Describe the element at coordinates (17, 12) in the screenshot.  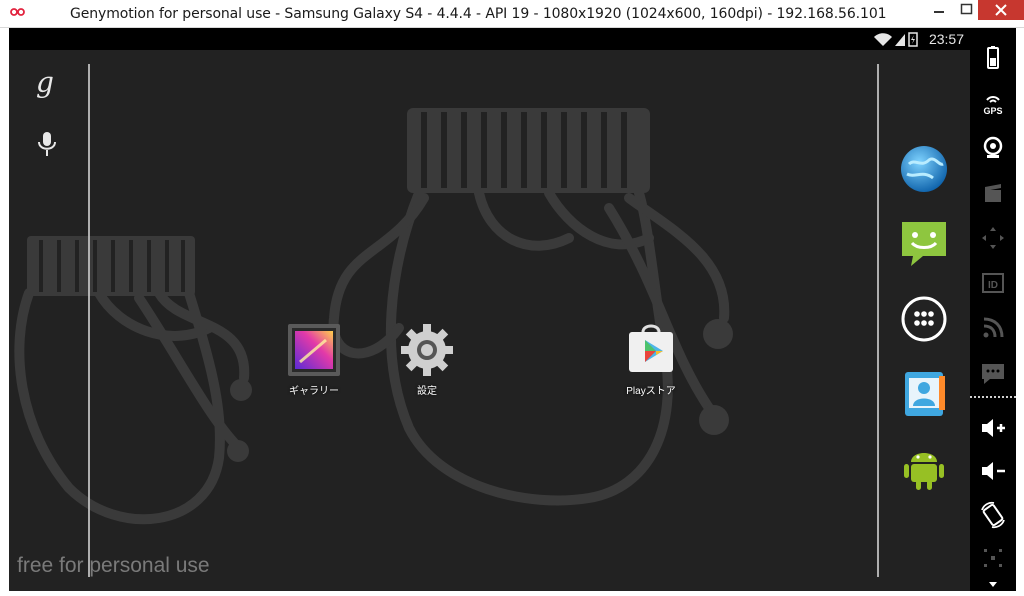
I see `genymotion-logo-icon` at that location.